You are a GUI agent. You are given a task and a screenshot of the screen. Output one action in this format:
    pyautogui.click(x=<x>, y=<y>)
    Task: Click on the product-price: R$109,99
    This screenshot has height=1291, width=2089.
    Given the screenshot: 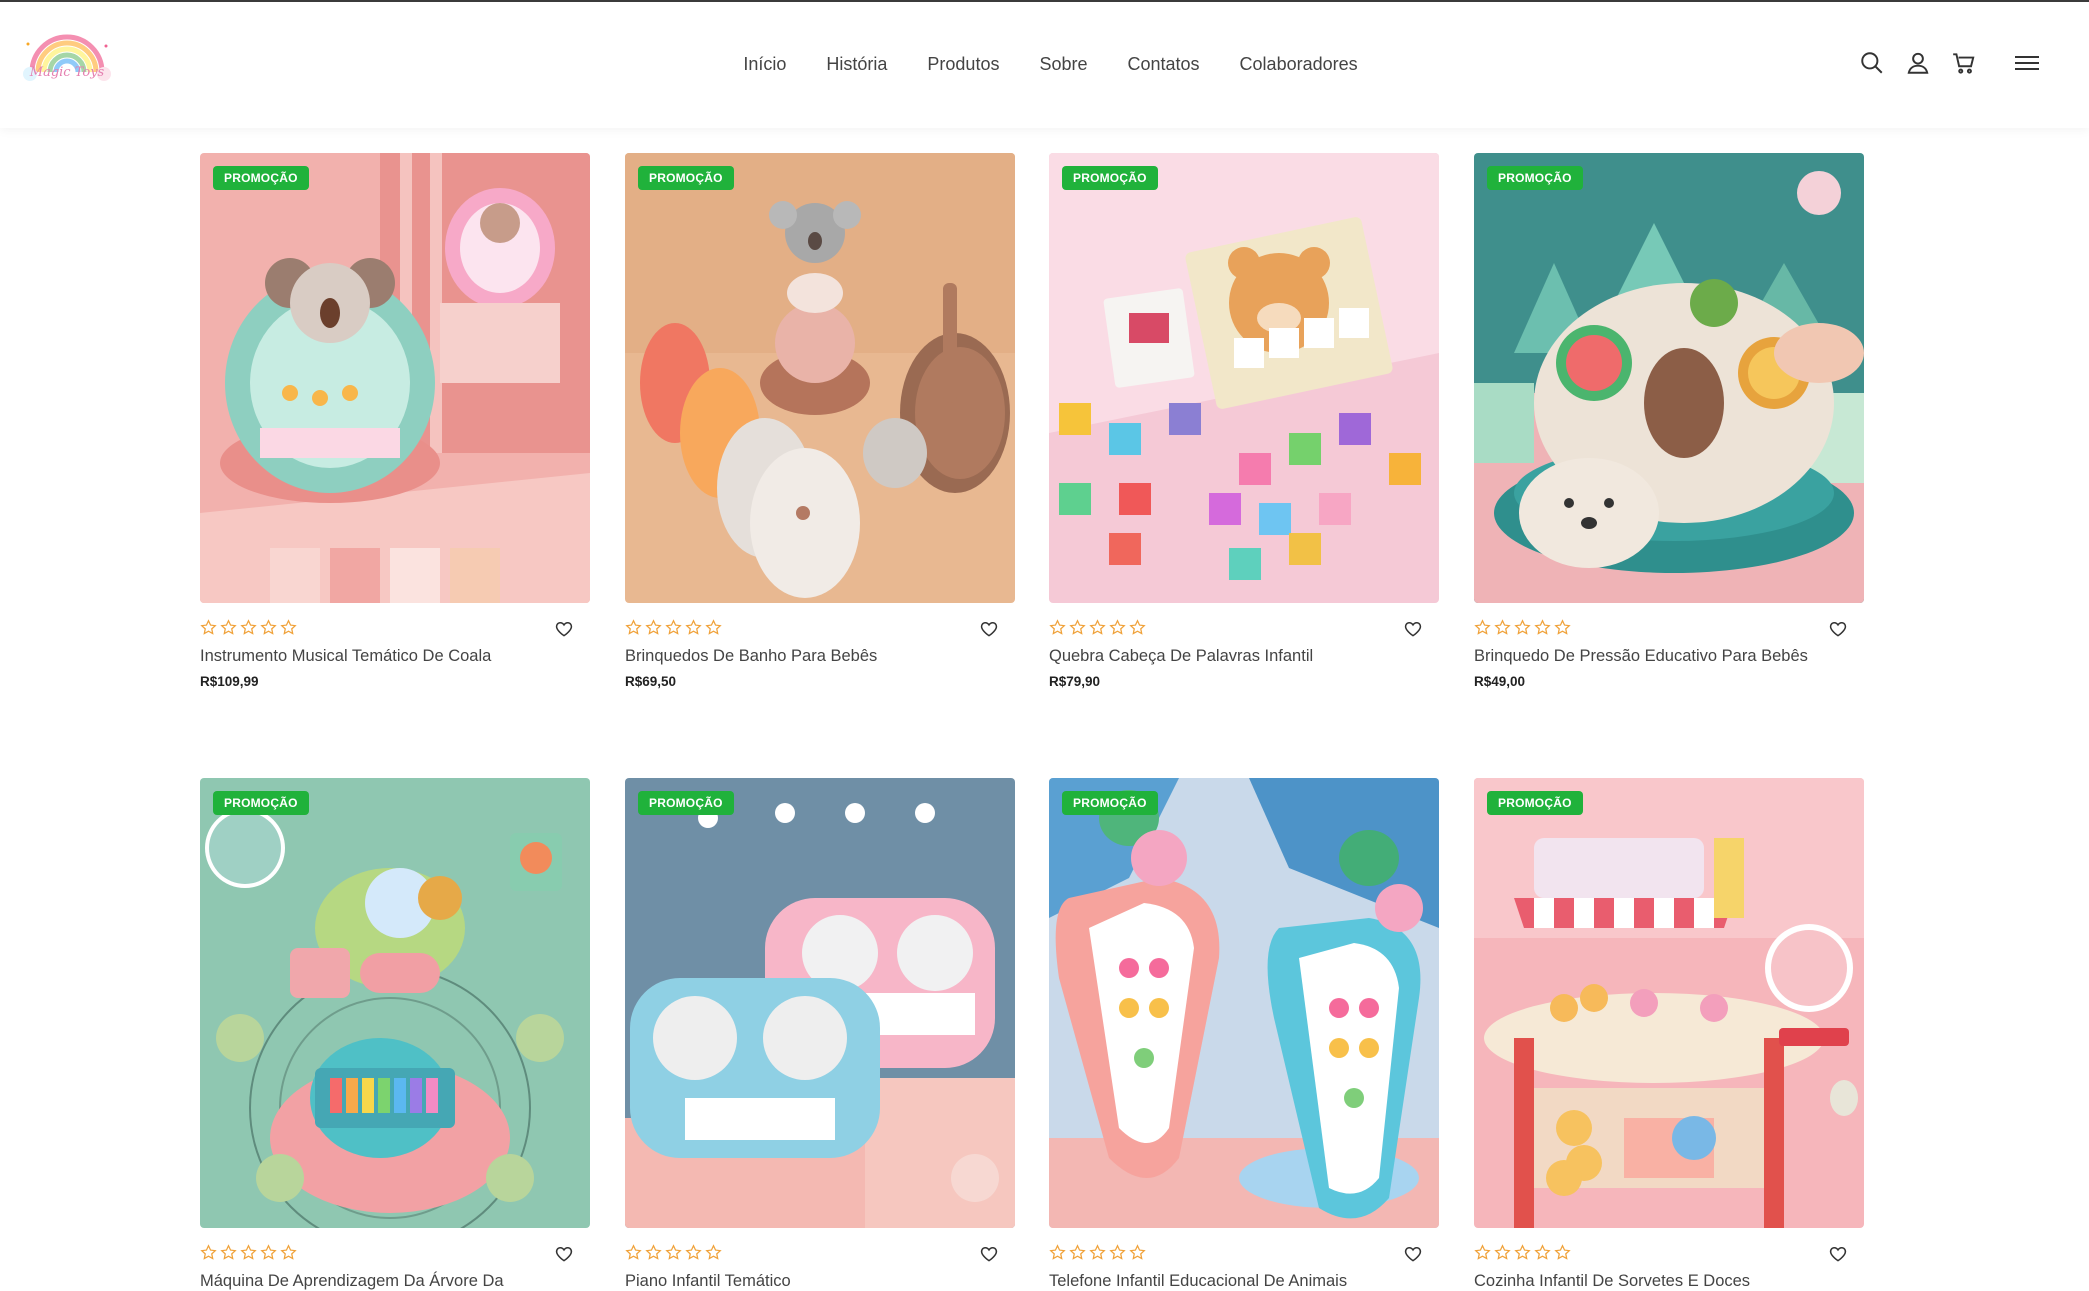 What is the action you would take?
    pyautogui.click(x=229, y=681)
    